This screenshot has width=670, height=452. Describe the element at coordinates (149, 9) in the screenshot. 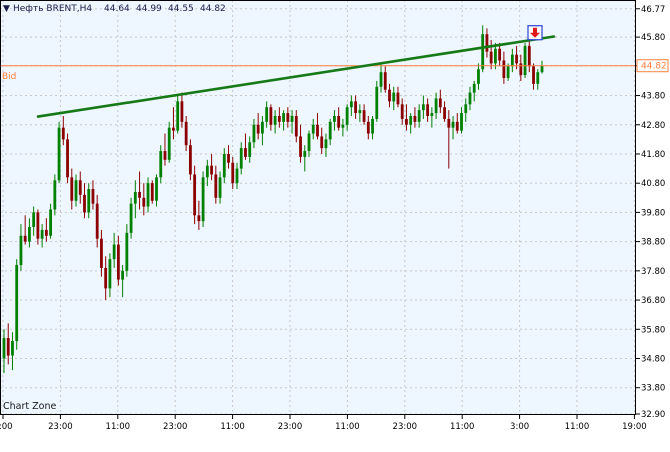

I see `ohlc-high: 44.99` at that location.